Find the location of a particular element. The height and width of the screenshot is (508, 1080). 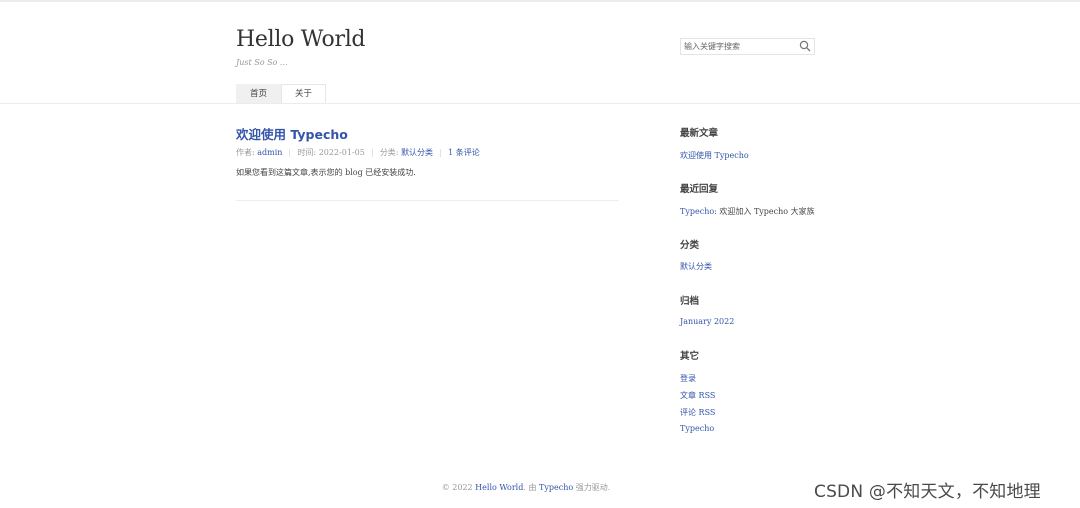

nav-item-home: 首页 is located at coordinates (259, 93).